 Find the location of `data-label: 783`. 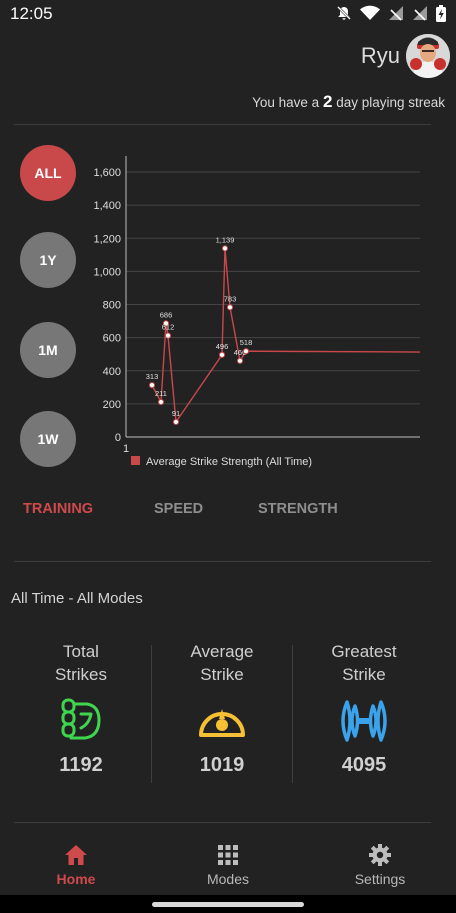

data-label: 783 is located at coordinates (230, 298).